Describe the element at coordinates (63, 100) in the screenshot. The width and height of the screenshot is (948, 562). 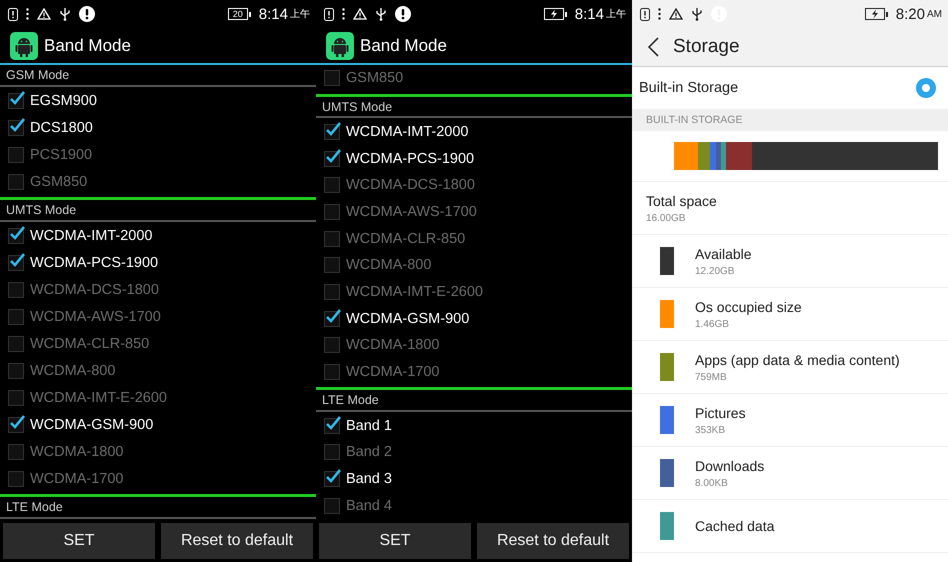
I see `band-label: EGSM900` at that location.